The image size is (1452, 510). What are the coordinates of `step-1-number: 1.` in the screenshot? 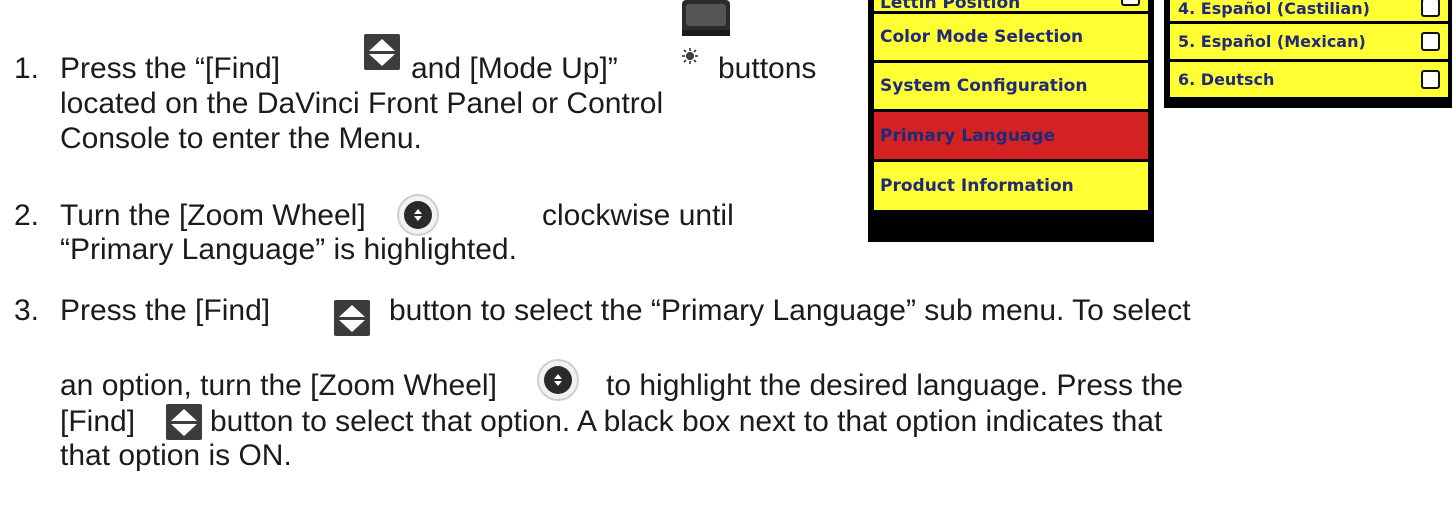 It's located at (27, 68).